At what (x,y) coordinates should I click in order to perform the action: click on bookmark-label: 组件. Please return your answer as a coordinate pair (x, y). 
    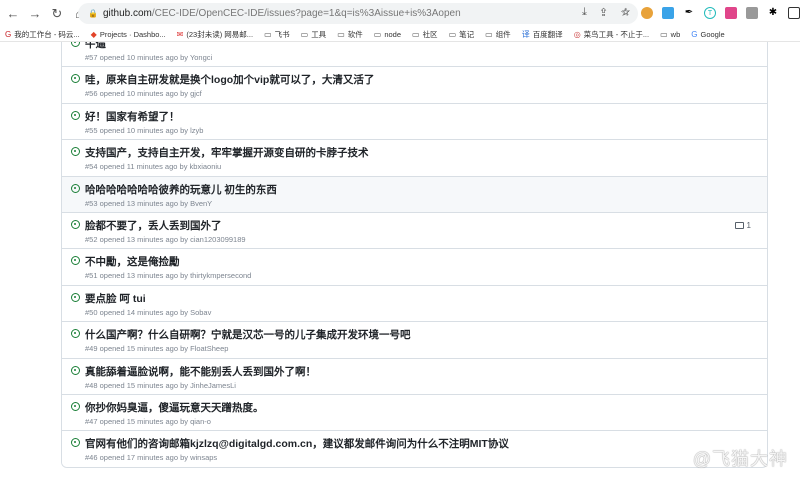
    Looking at the image, I should click on (503, 34).